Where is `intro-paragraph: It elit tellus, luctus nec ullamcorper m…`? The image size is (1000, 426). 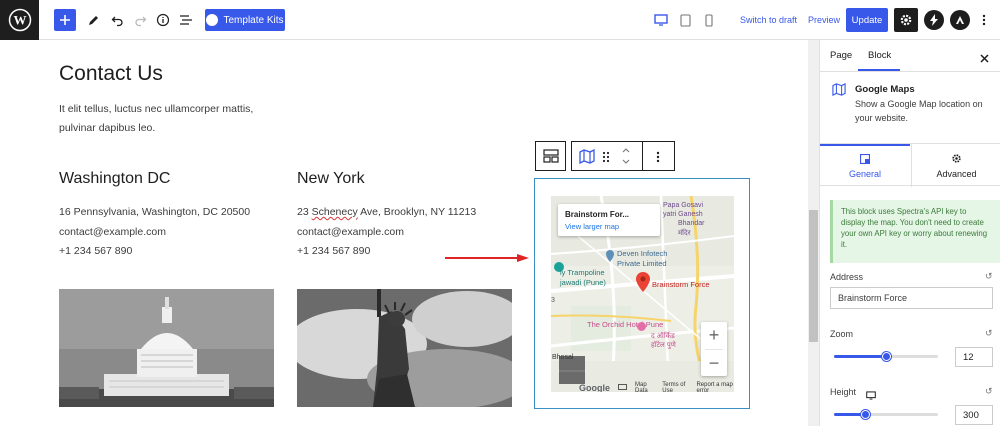 intro-paragraph: It elit tellus, luctus nec ullamcorper m… is located at coordinates (169, 119).